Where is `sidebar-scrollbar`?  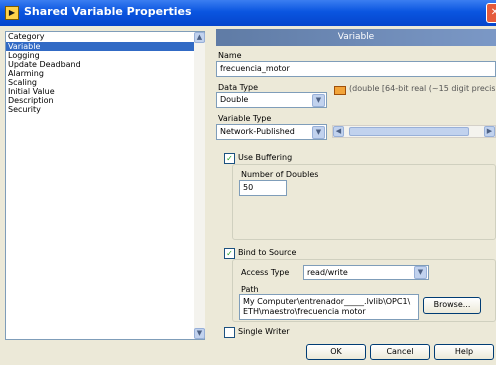 sidebar-scrollbar is located at coordinates (199, 185).